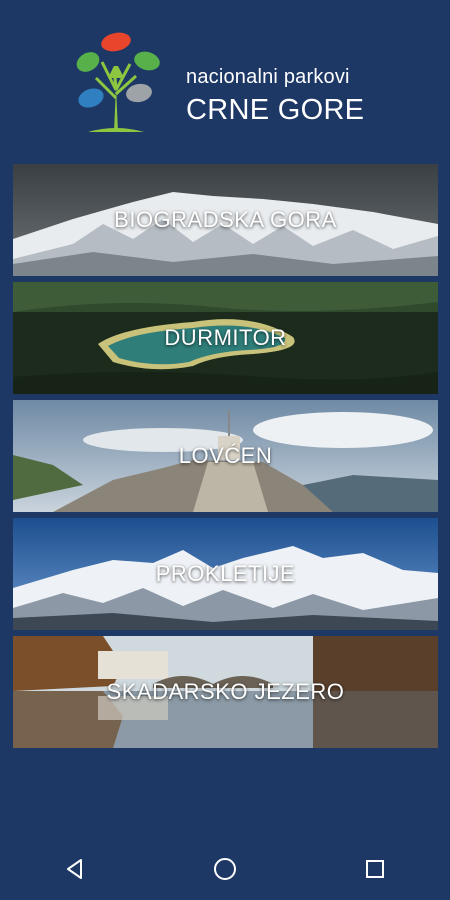 This screenshot has height=900, width=450. I want to click on home-circle-icon, so click(225, 869).